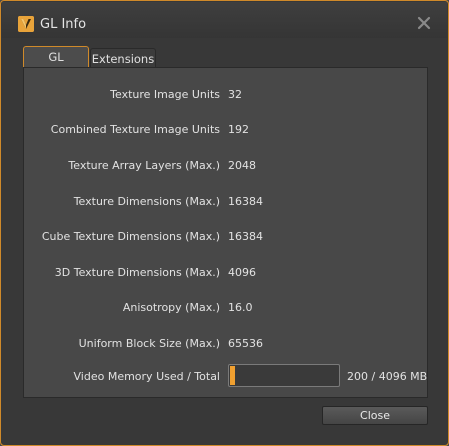 Image resolution: width=449 pixels, height=446 pixels. I want to click on title-bar: GL Info, so click(224, 20).